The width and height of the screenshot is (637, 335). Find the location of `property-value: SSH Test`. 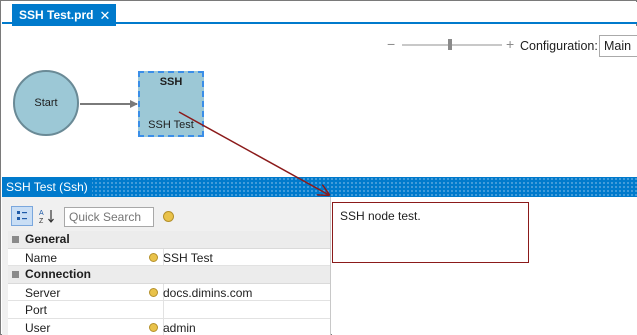

property-value: SSH Test is located at coordinates (188, 258).